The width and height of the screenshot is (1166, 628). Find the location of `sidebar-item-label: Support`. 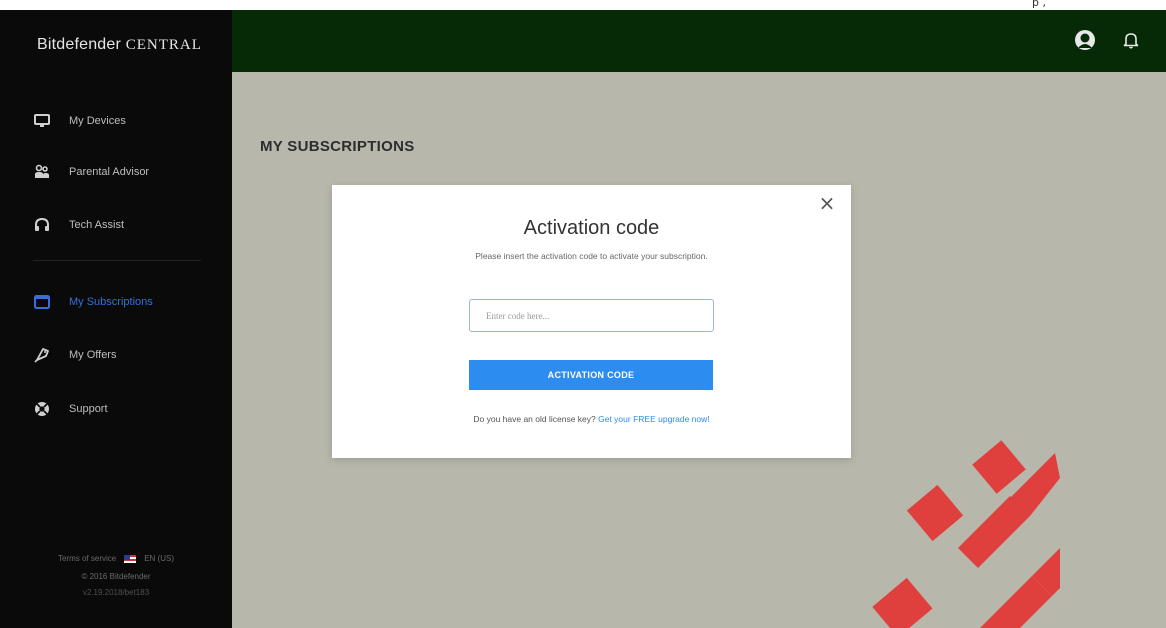

sidebar-item-label: Support is located at coordinates (88, 409).